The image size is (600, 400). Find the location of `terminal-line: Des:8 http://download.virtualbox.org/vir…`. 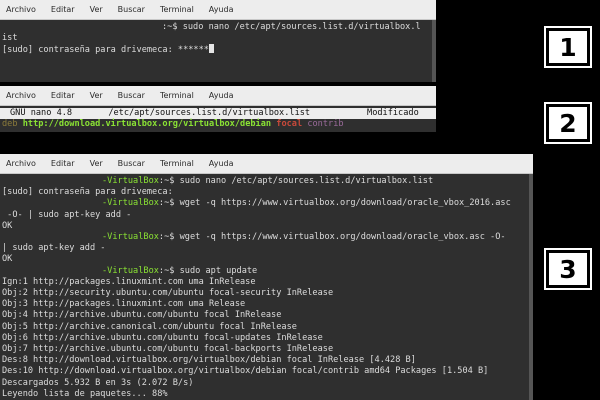

terminal-line: Des:8 http://download.virtualbox.org/vir… is located at coordinates (266, 360).